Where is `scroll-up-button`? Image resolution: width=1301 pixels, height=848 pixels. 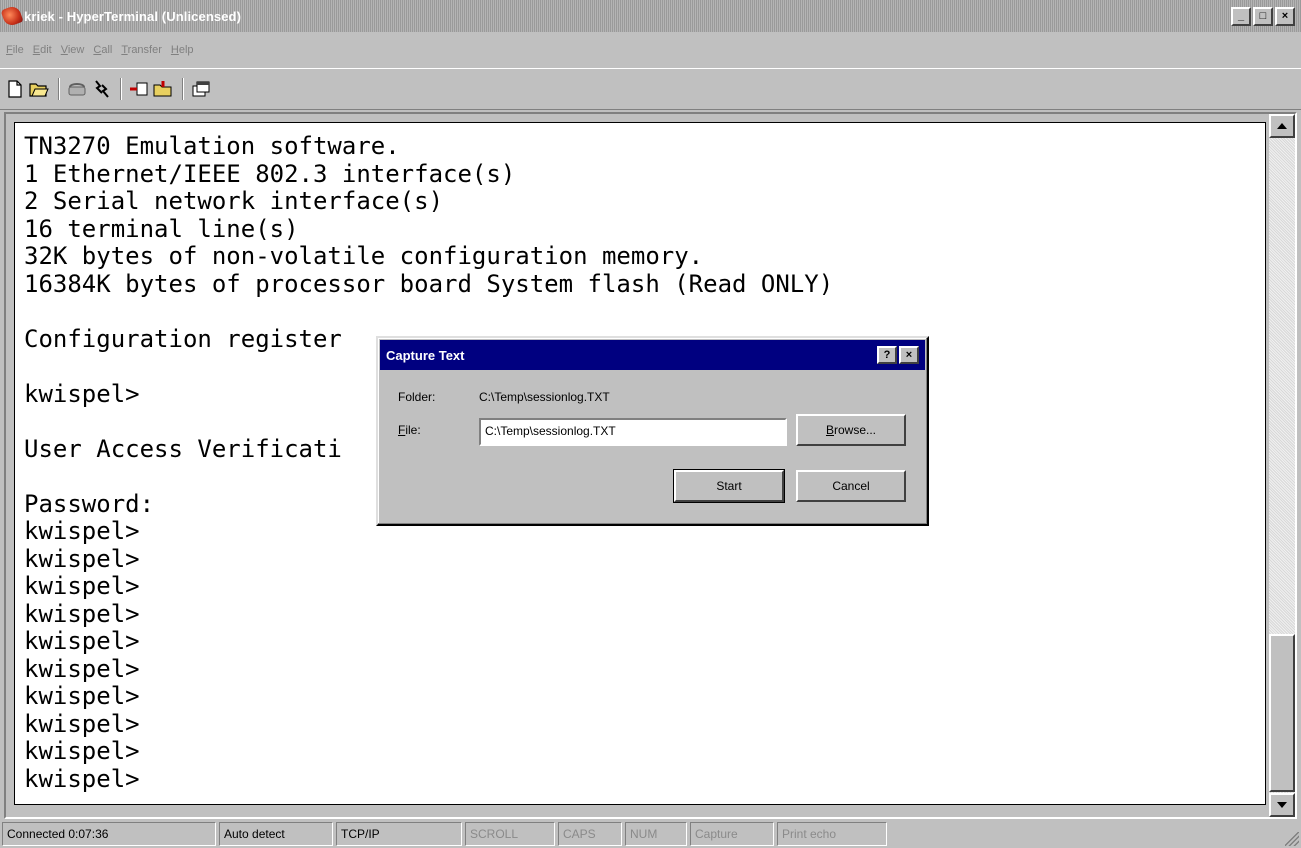 scroll-up-button is located at coordinates (1282, 126).